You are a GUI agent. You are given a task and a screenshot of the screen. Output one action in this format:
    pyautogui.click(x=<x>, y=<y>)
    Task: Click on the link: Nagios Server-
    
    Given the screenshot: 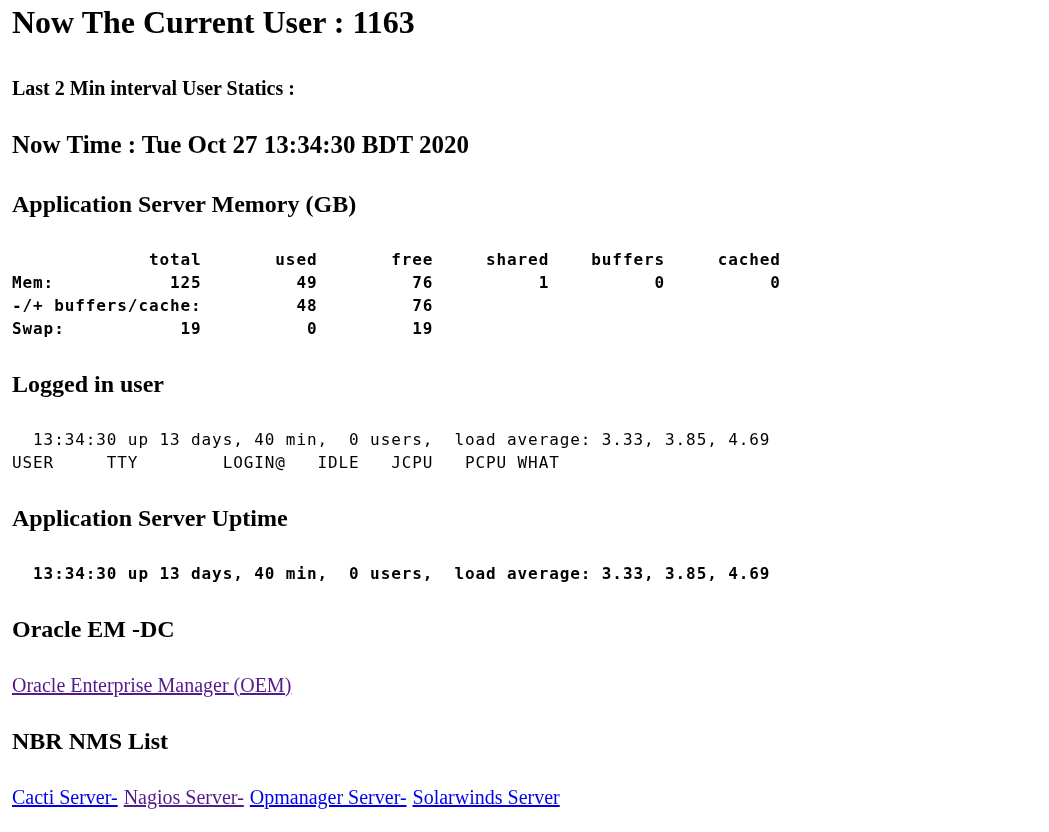 What is the action you would take?
    pyautogui.click(x=183, y=797)
    